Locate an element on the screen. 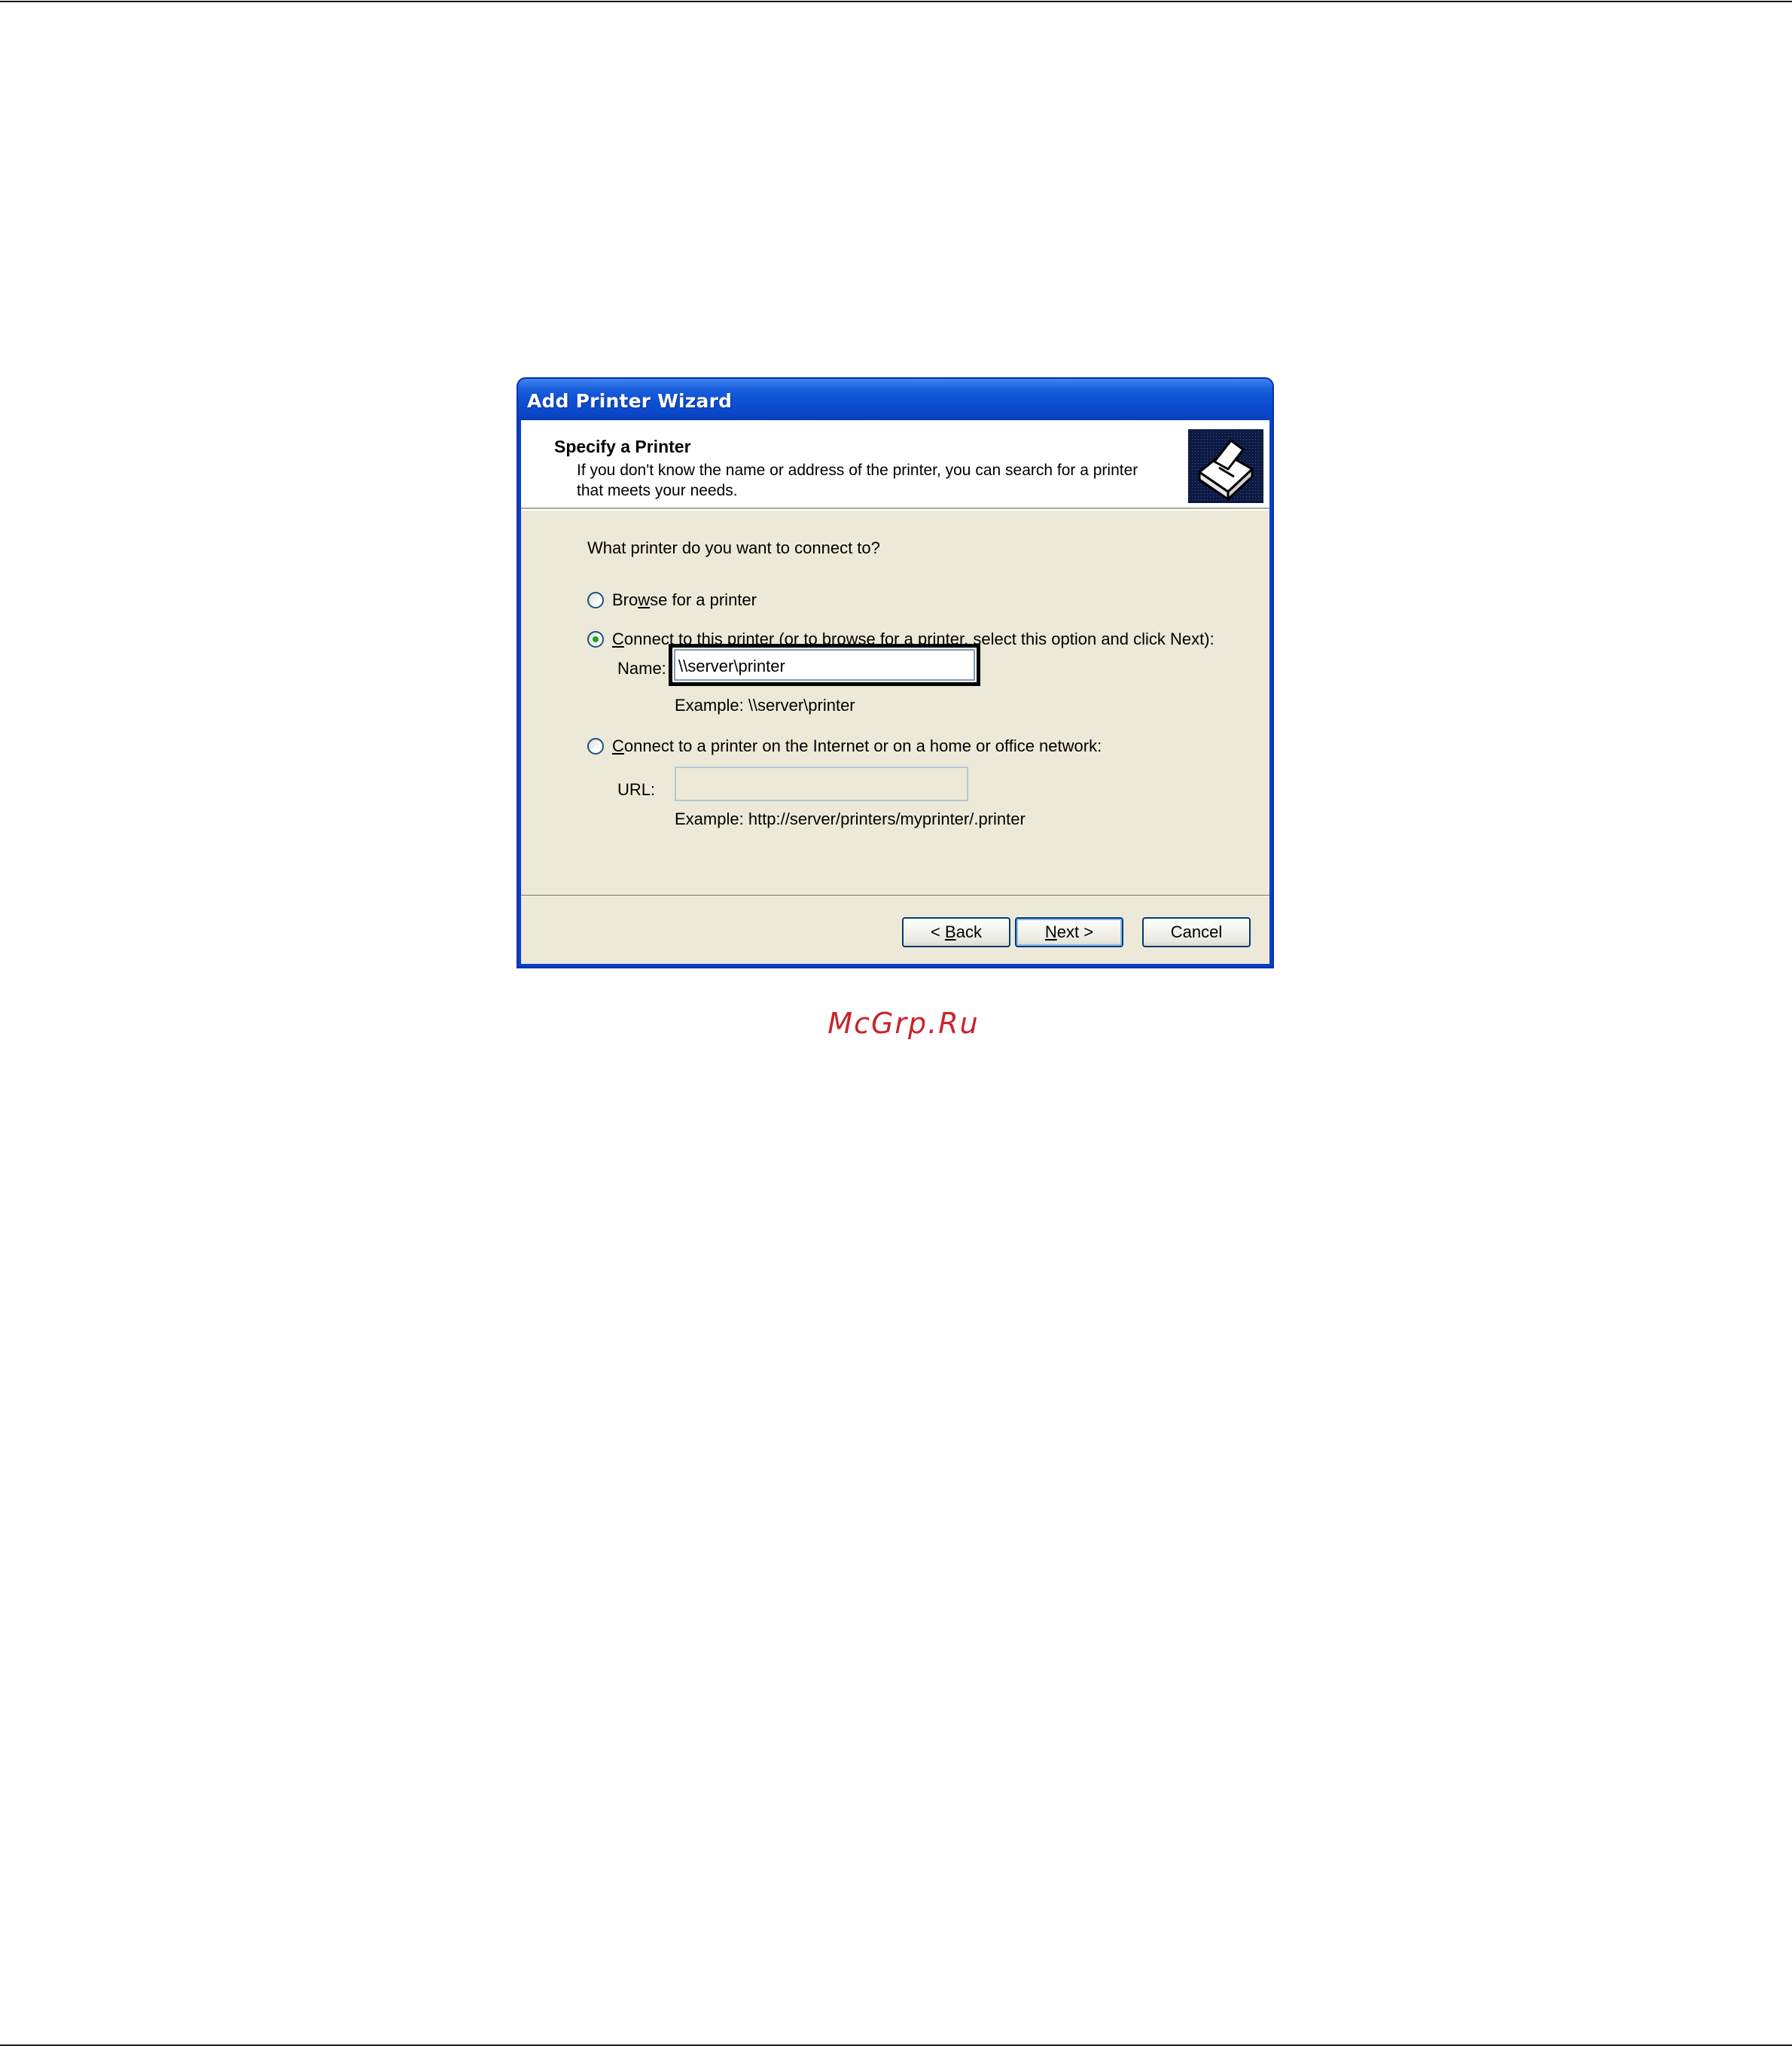 This screenshot has height=2049, width=1792. browse-printer-label: Browse for a printer is located at coordinates (684, 600).